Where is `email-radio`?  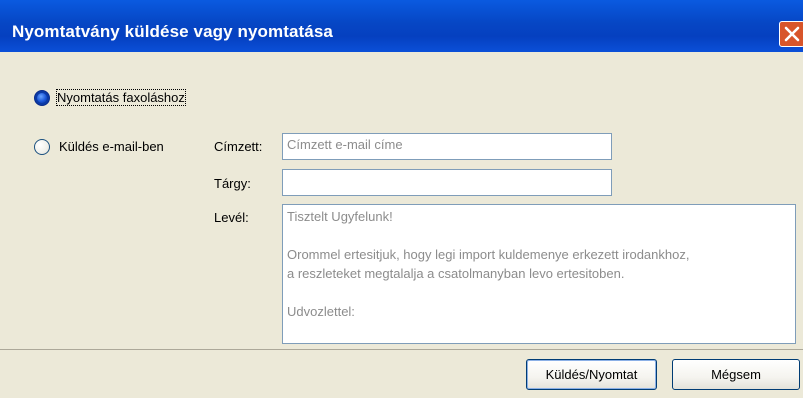
email-radio is located at coordinates (42, 147).